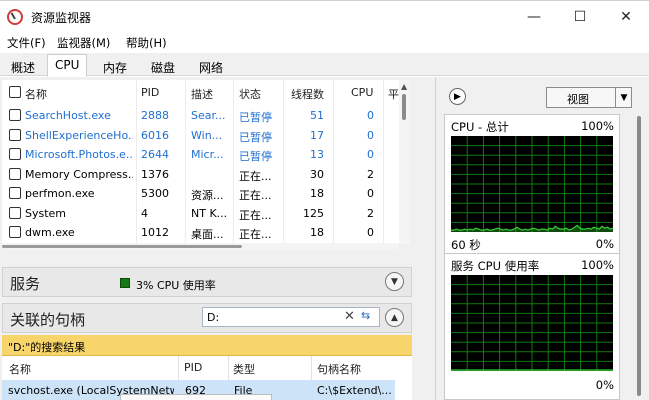  Describe the element at coordinates (349, 316) in the screenshot. I see `clear-search-icon: ✕` at that location.